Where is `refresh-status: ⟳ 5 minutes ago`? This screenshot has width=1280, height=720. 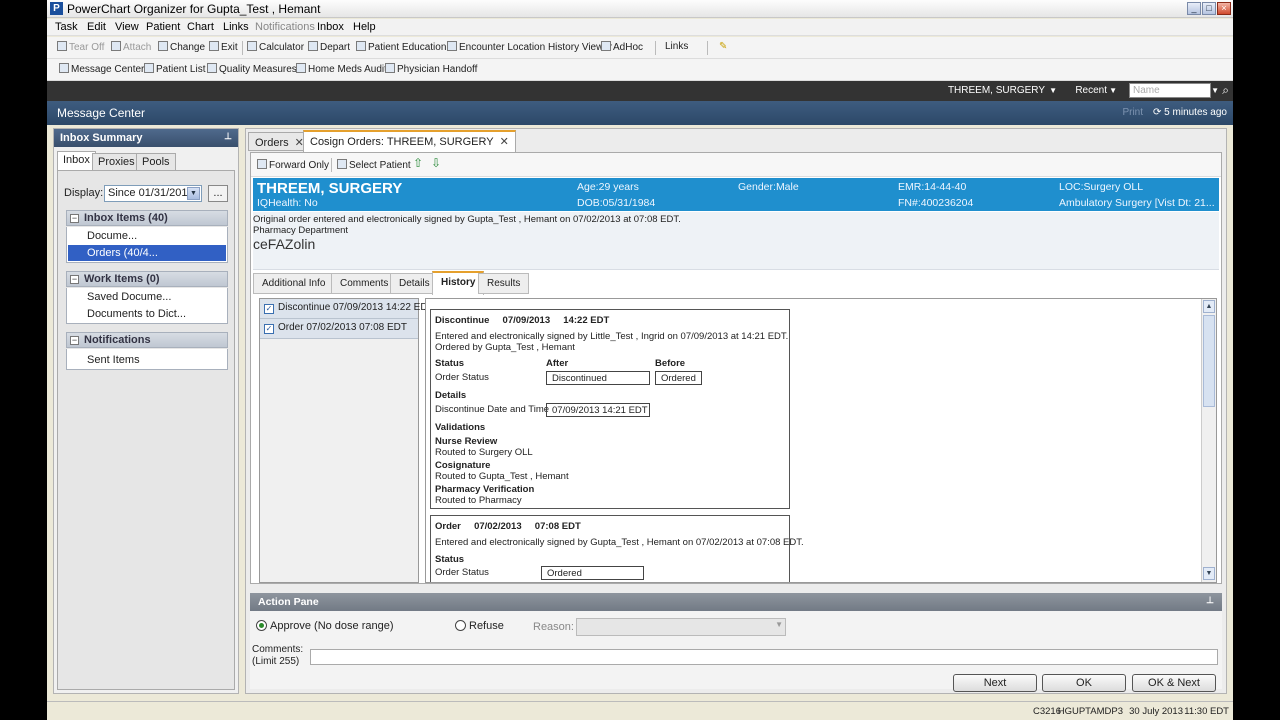
refresh-status: ⟳ 5 minutes ago is located at coordinates (1190, 112).